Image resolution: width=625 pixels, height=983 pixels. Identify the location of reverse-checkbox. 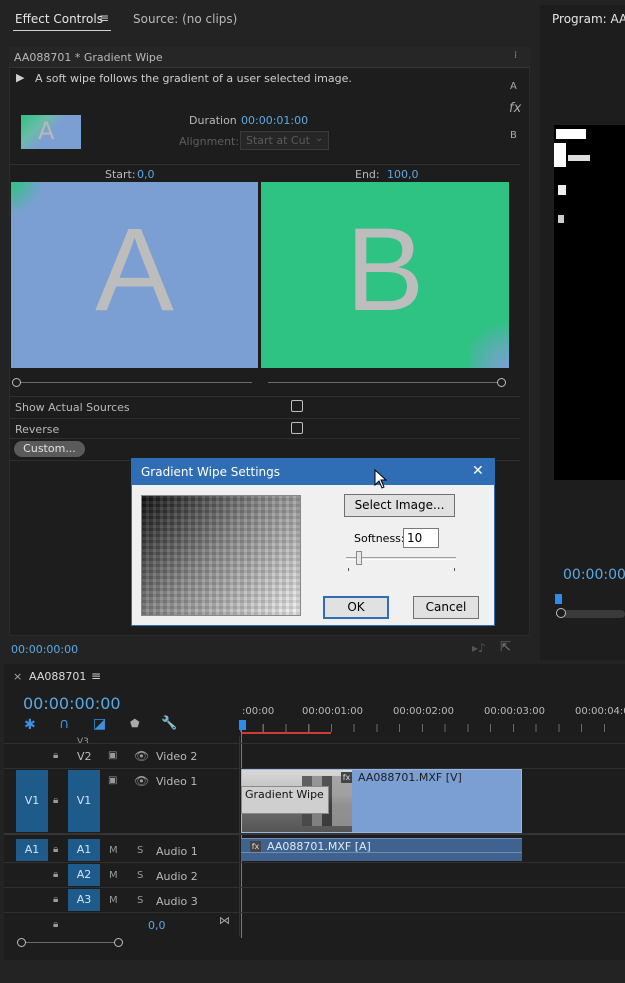
(297, 428).